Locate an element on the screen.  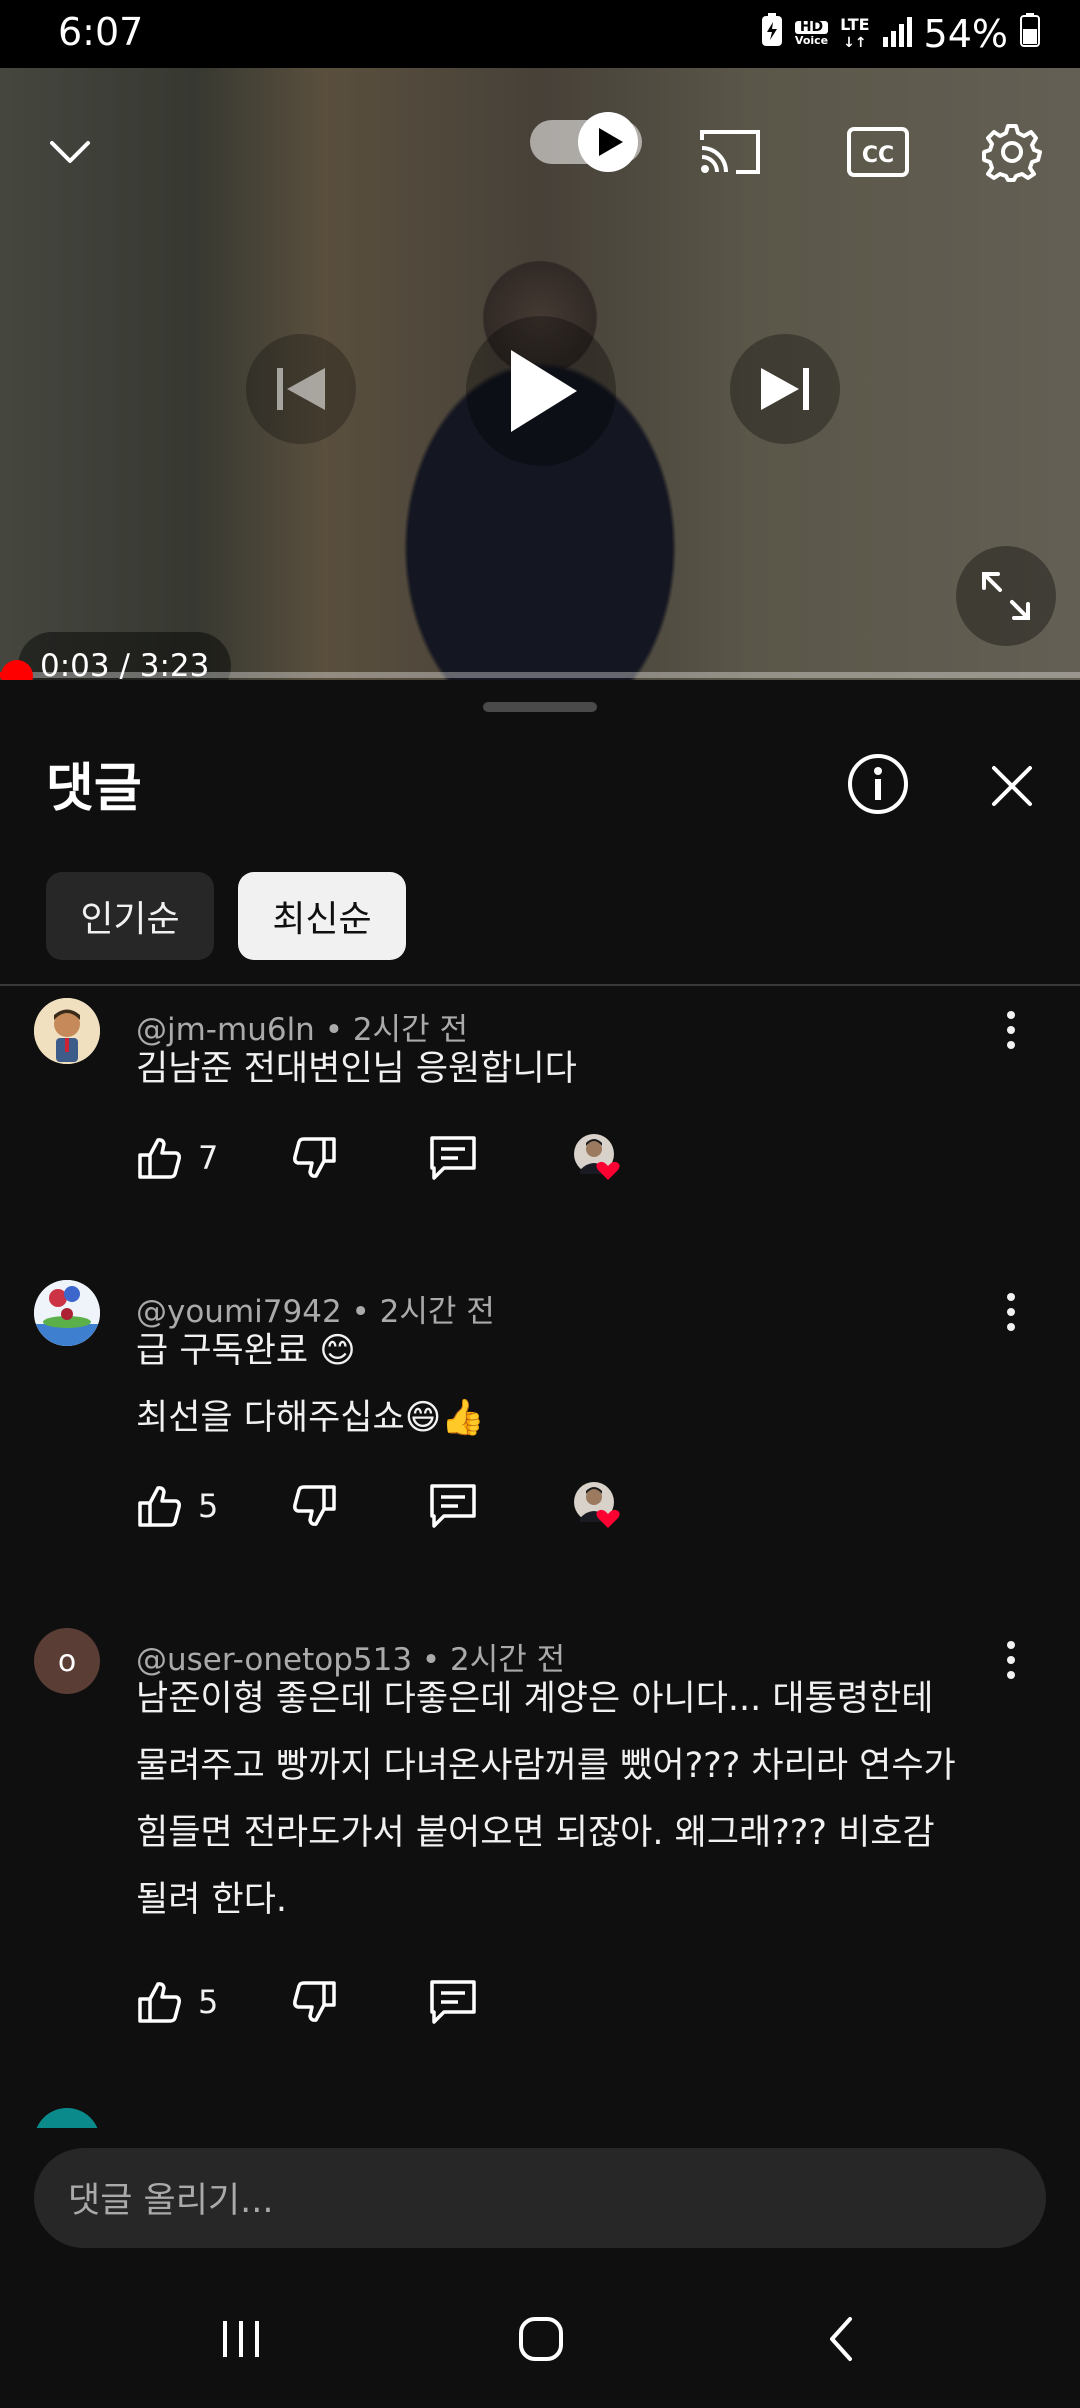
back-button is located at coordinates (841, 2339).